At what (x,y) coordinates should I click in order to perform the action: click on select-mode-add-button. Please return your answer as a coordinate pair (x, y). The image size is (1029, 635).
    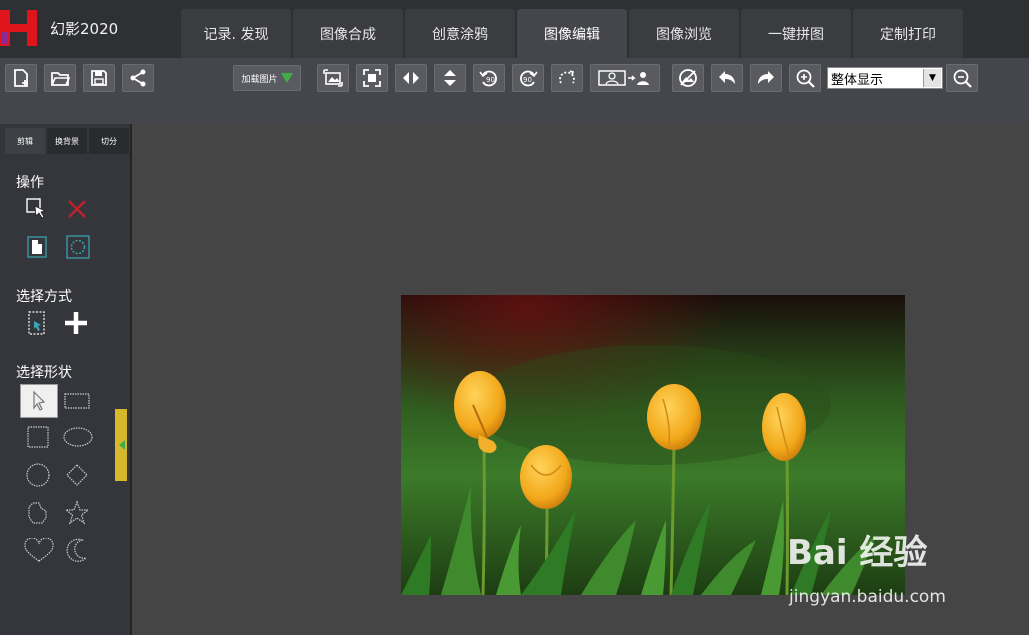
    Looking at the image, I should click on (76, 323).